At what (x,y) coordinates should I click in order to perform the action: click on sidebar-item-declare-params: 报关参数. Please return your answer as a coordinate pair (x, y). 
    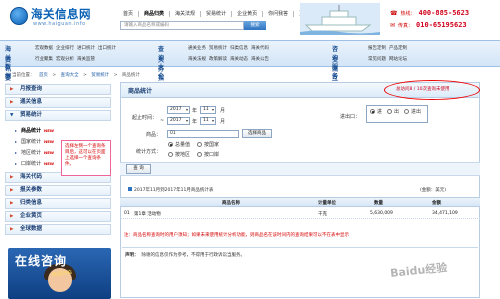
    Looking at the image, I should click on (58, 190).